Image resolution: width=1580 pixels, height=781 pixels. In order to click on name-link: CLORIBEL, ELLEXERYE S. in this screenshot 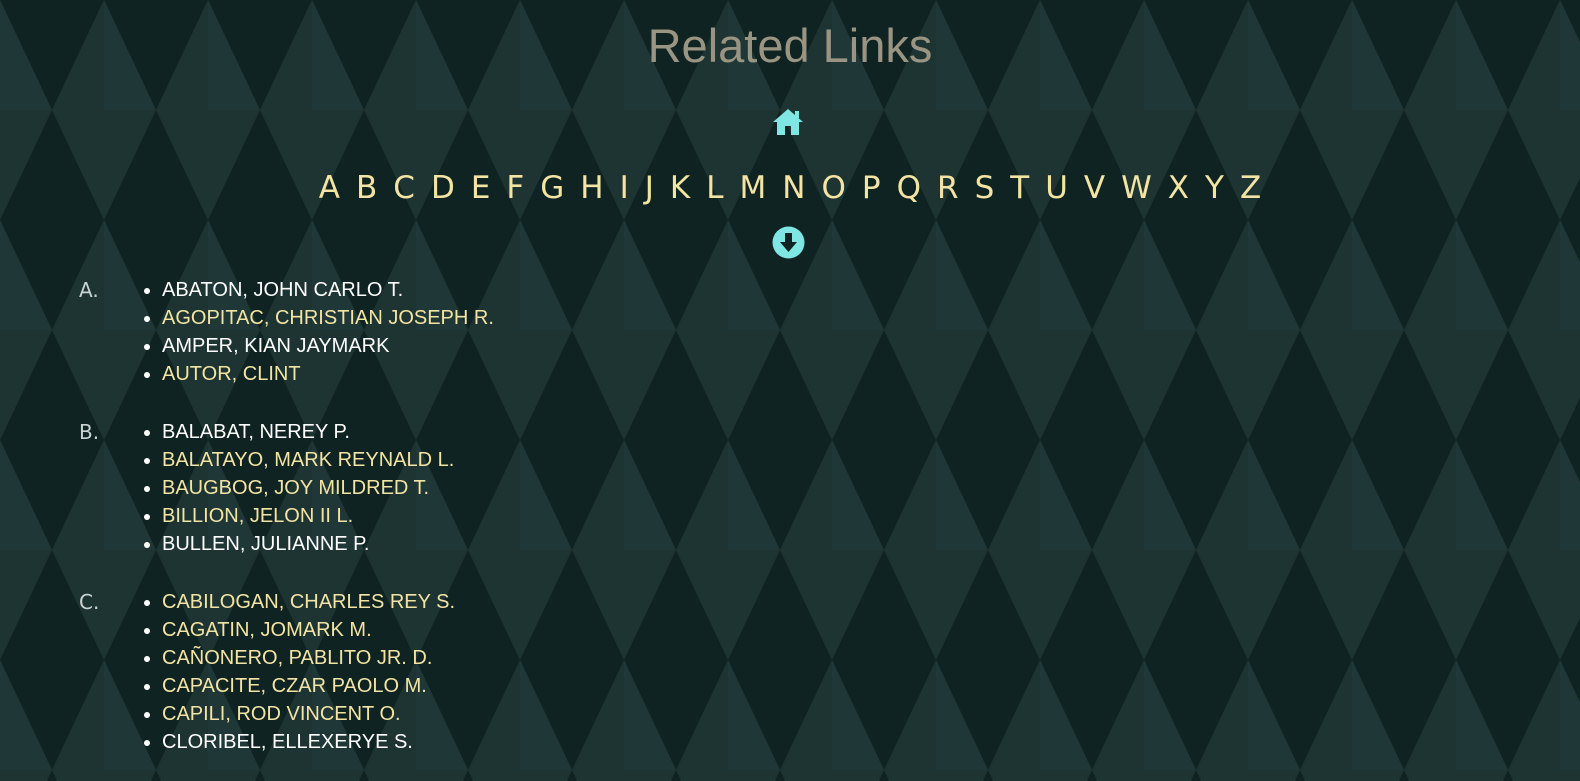, I will do `click(287, 742)`.